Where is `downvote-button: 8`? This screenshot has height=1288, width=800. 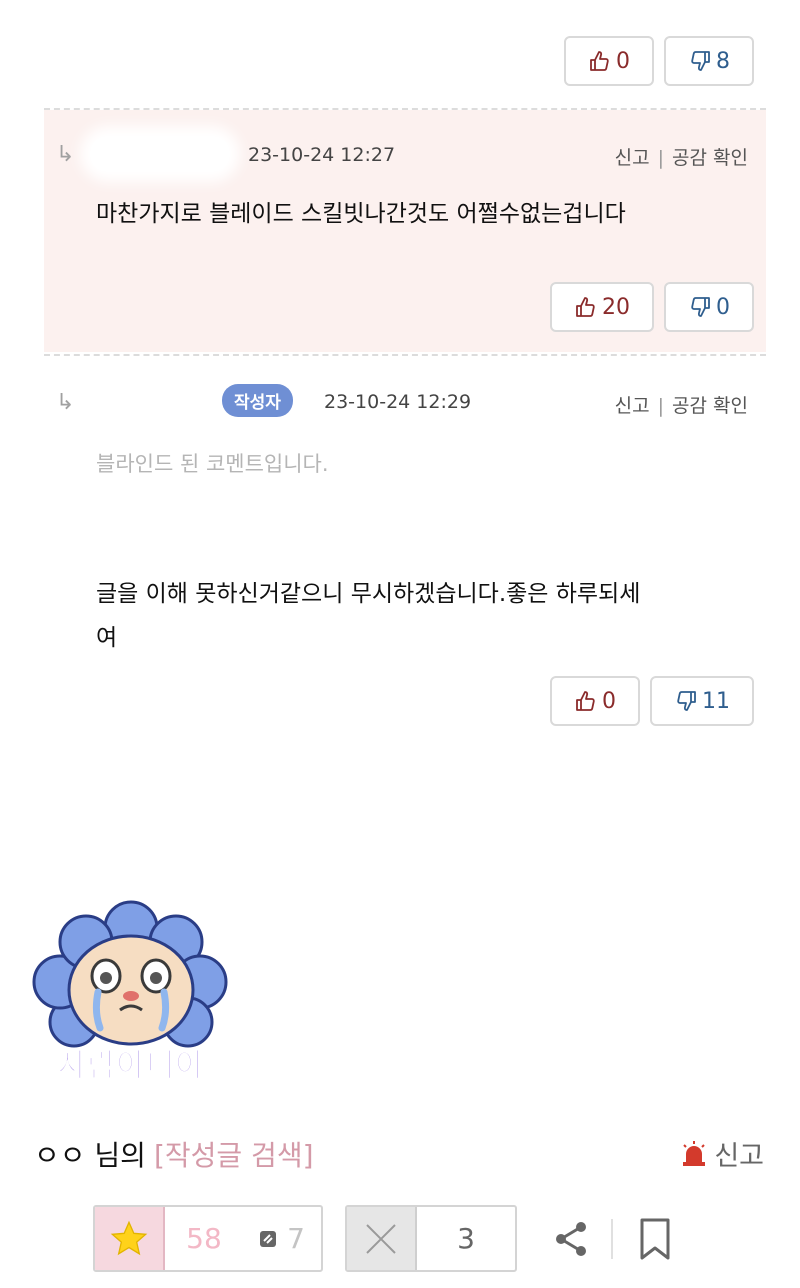
downvote-button: 8 is located at coordinates (709, 61).